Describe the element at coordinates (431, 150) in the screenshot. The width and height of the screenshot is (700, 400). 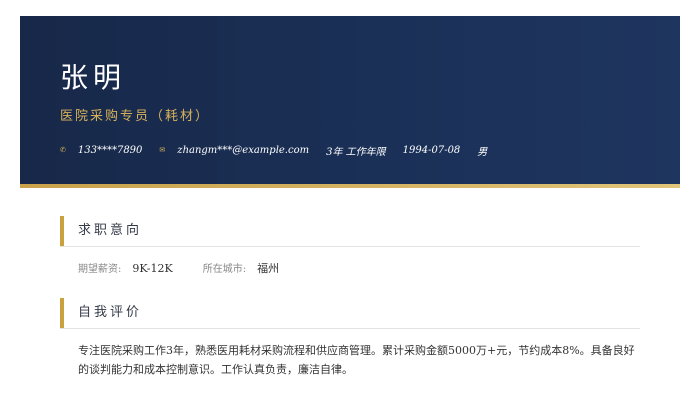
I see `birth-date: 1994-07-08` at that location.